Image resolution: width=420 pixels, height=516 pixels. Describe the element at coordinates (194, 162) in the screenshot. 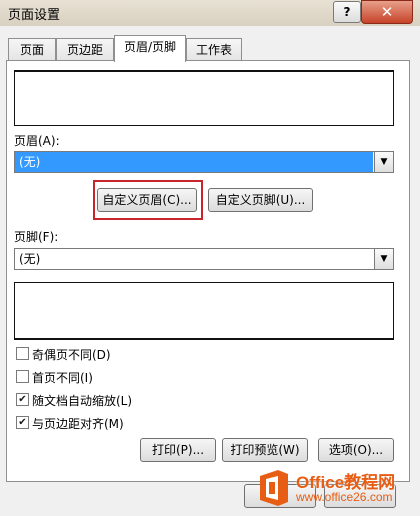

I see `header-dropdown-value: (无)` at that location.